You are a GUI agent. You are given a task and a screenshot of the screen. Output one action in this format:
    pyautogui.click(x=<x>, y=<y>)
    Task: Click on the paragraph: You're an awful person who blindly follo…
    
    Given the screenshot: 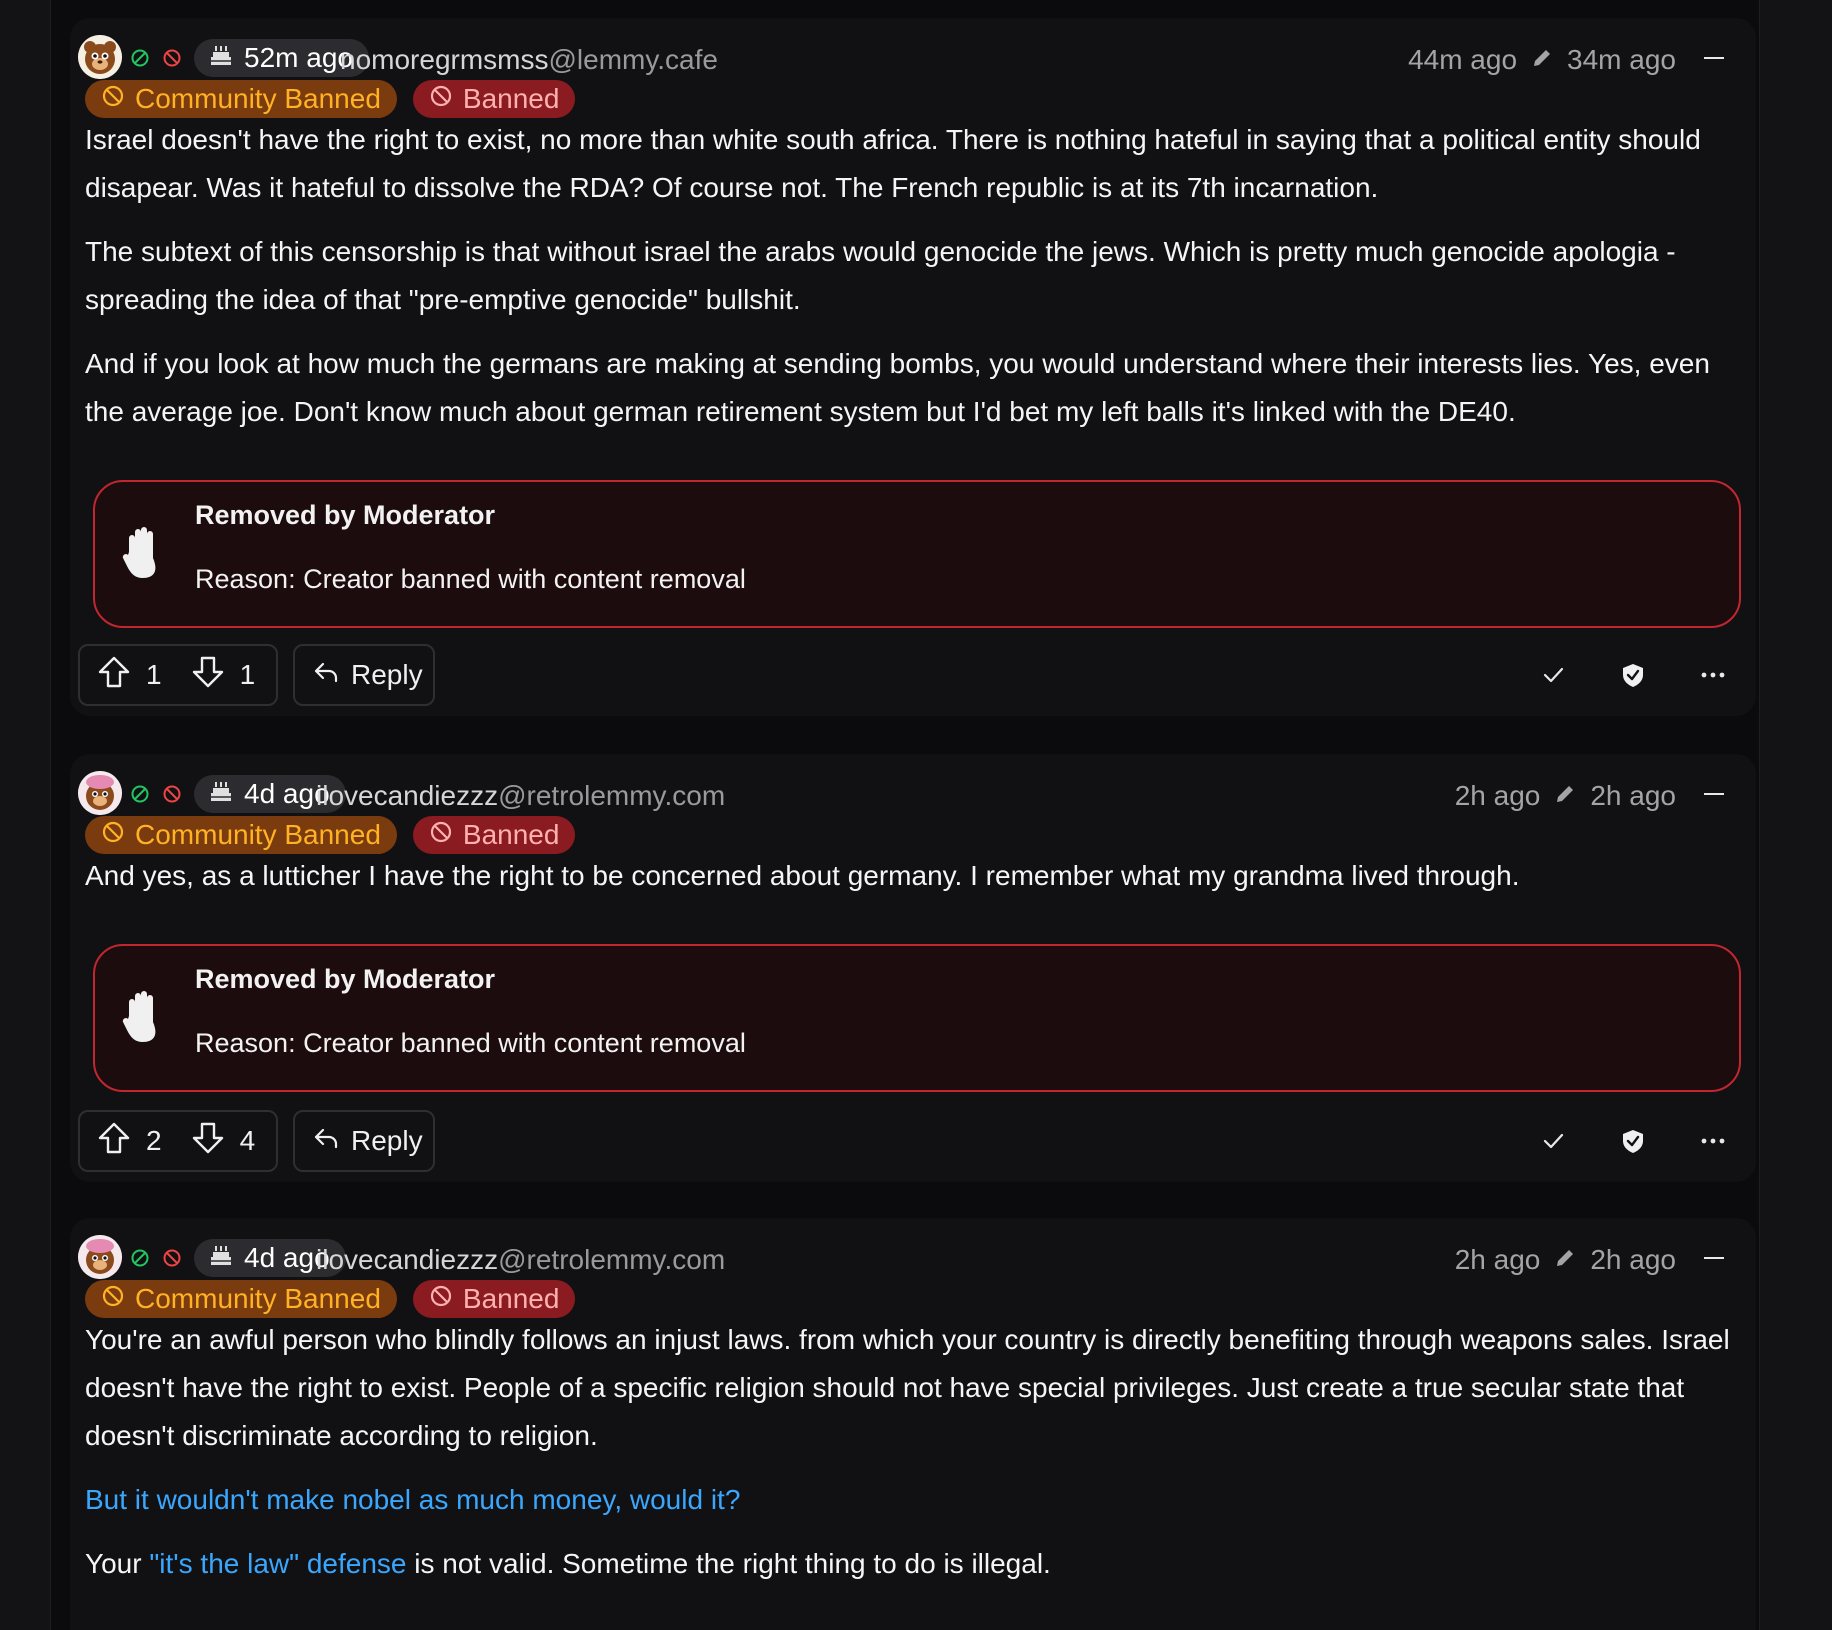 What is the action you would take?
    pyautogui.click(x=907, y=1387)
    